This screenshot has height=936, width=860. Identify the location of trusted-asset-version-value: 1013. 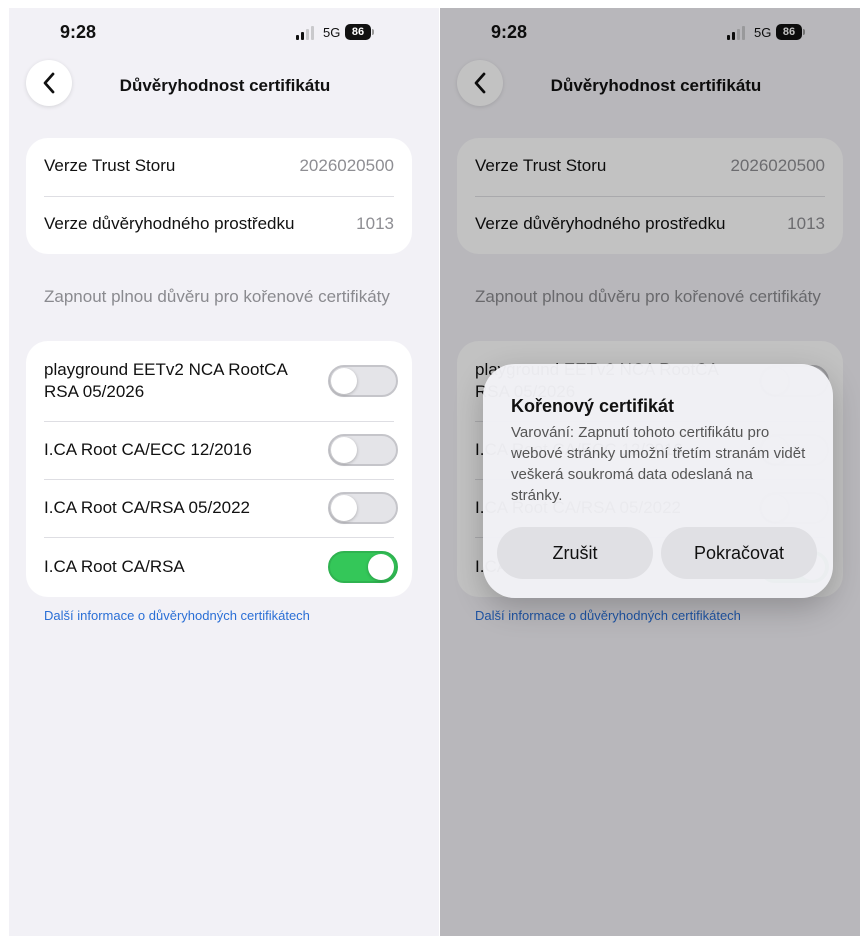
(375, 223).